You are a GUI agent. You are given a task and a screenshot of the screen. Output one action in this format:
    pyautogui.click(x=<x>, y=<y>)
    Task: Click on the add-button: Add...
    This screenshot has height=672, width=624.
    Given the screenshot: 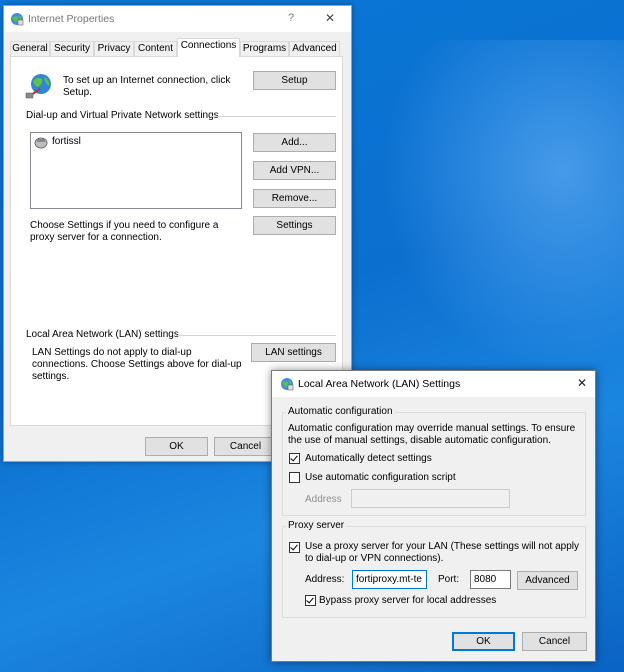 What is the action you would take?
    pyautogui.click(x=294, y=142)
    